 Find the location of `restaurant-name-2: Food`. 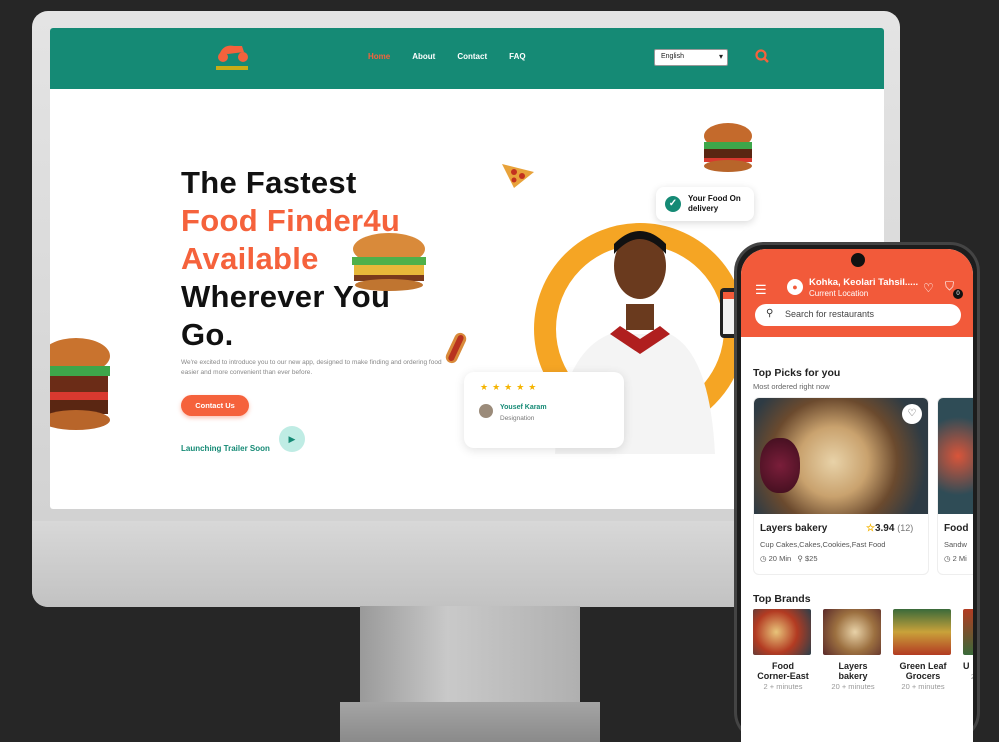

restaurant-name-2: Food is located at coordinates (956, 528).